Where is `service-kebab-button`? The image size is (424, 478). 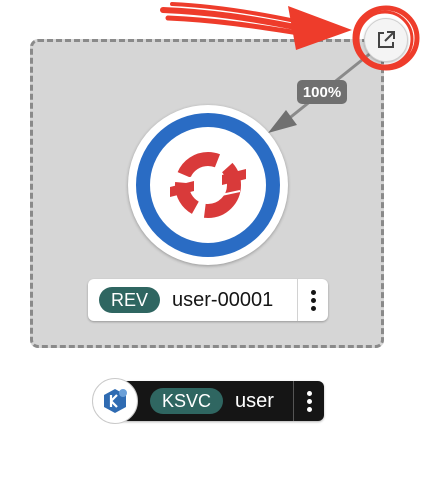
service-kebab-button is located at coordinates (308, 401).